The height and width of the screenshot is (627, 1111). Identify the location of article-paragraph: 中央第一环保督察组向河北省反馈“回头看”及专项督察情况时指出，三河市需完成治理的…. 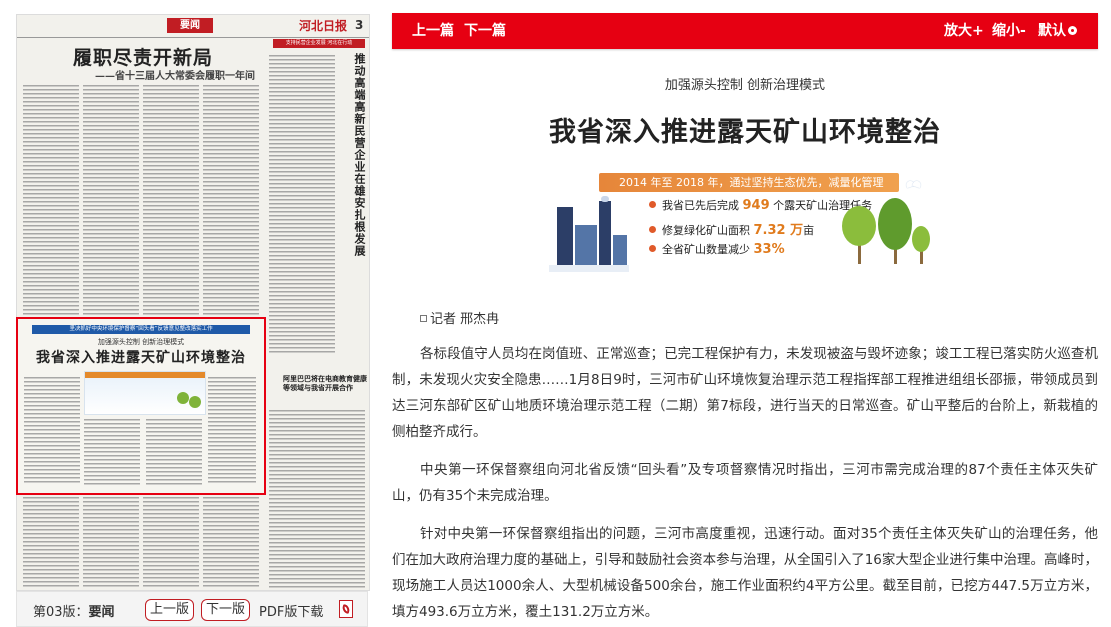
(745, 483).